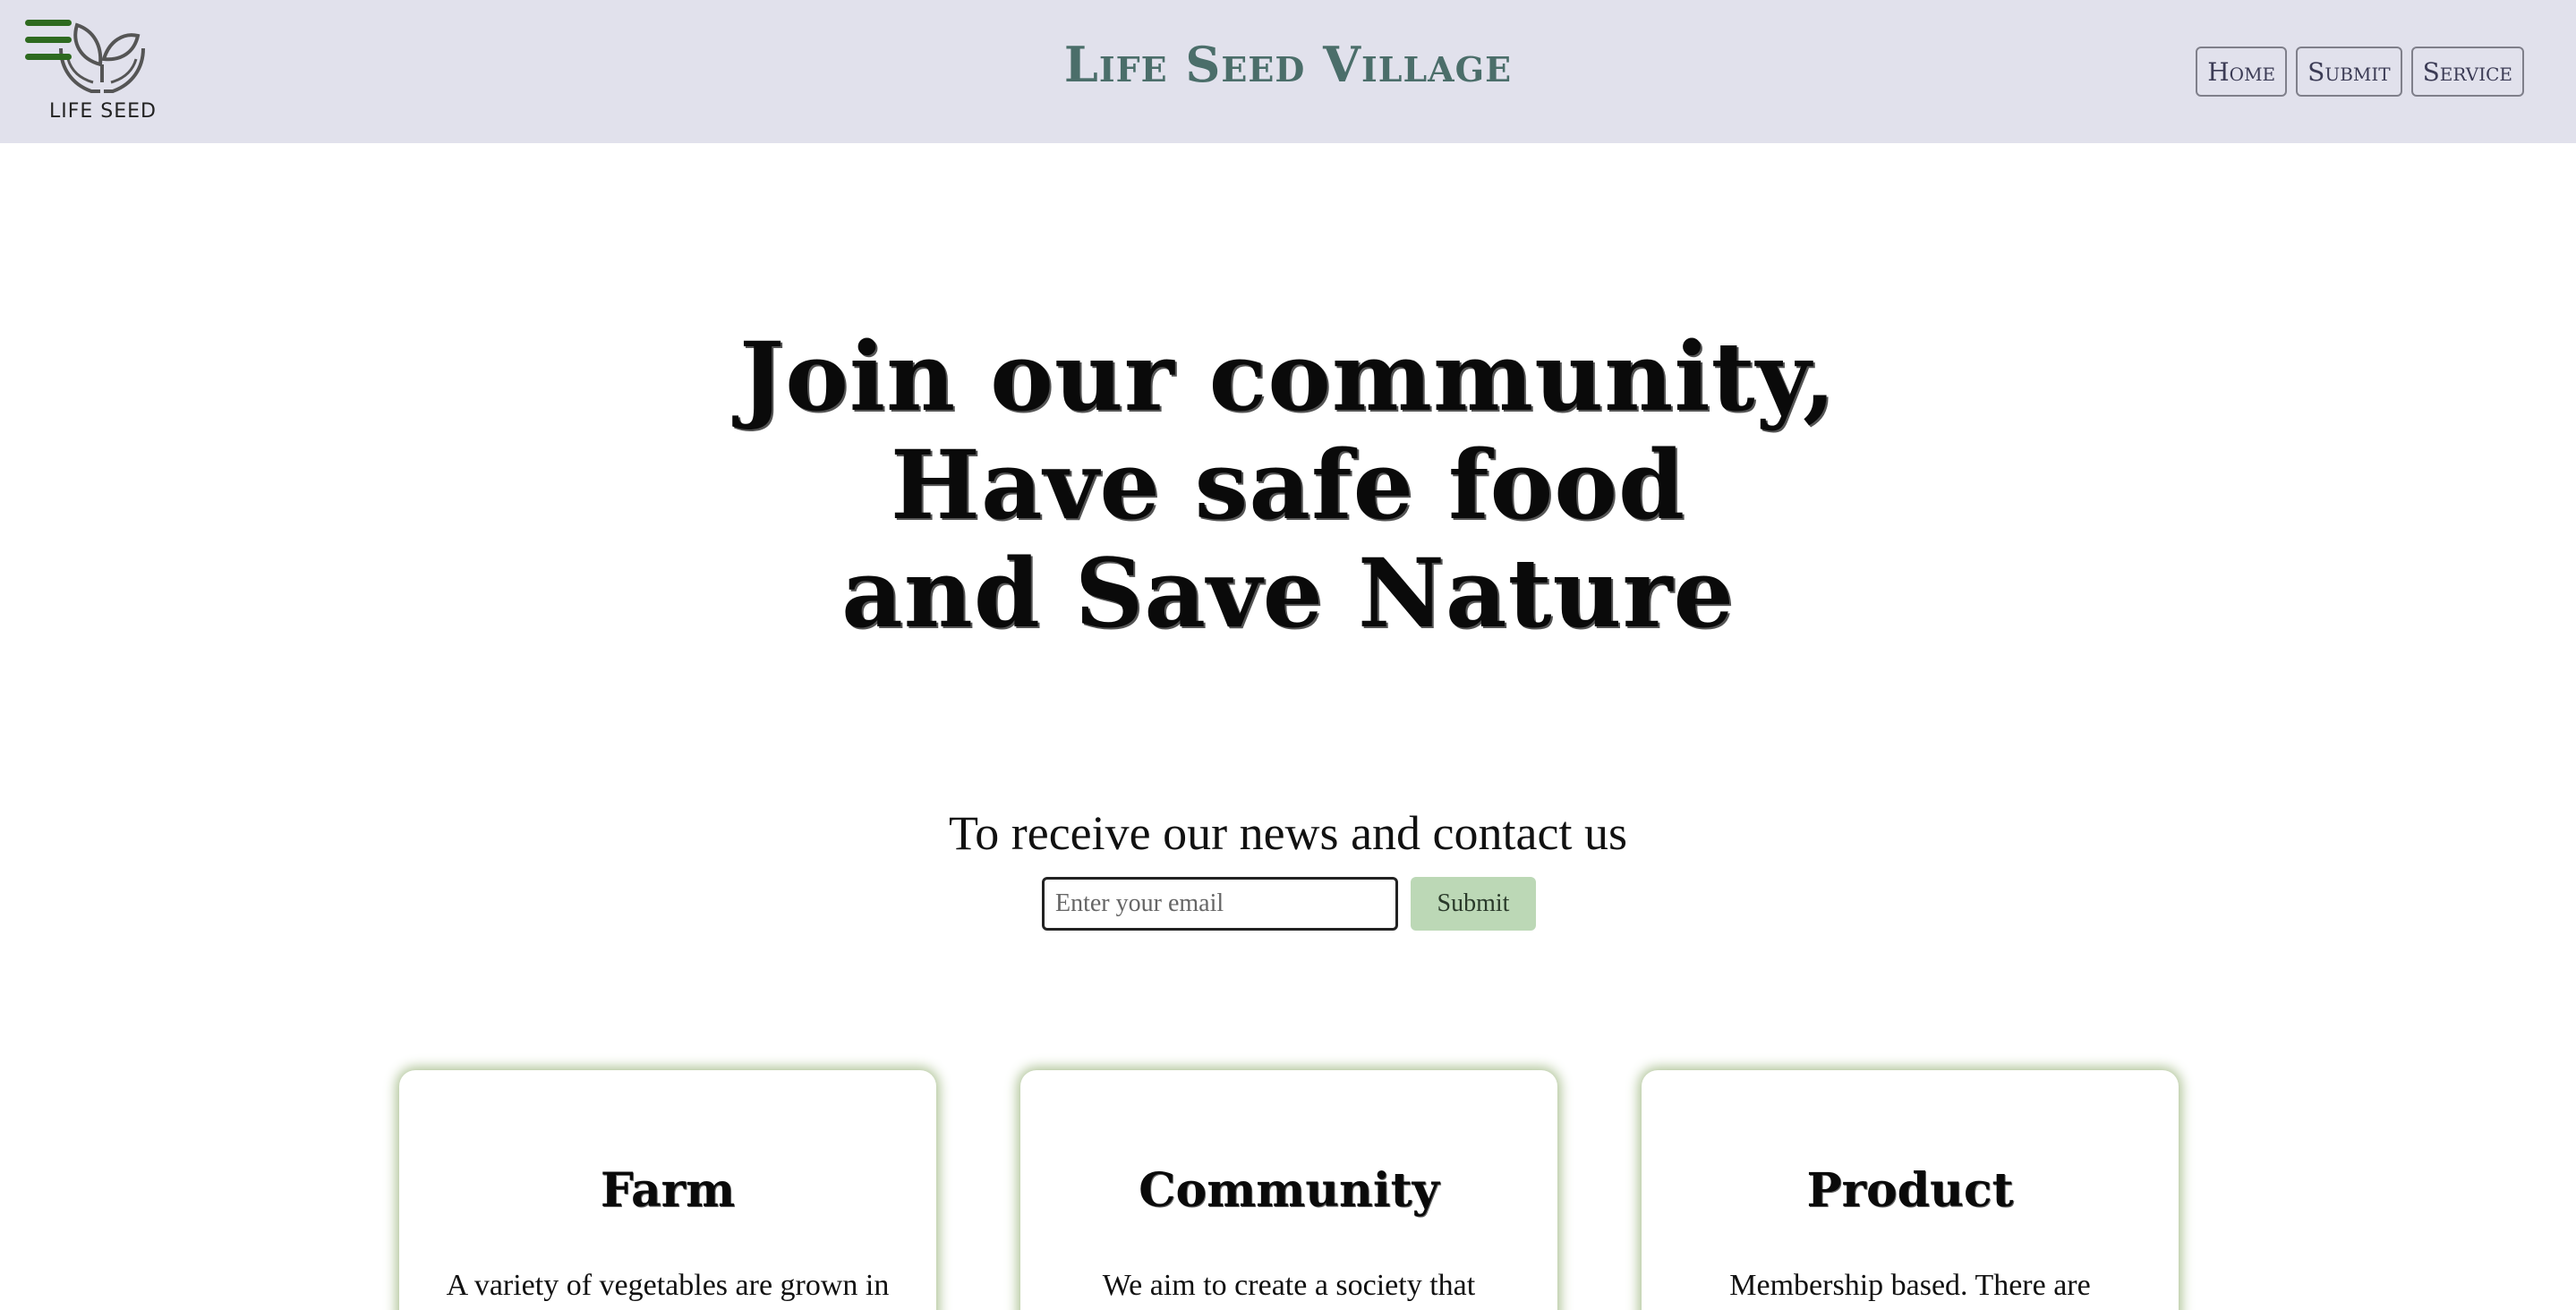  What do you see at coordinates (1288, 593) in the screenshot?
I see `hero-line-3: and Save Nature` at bounding box center [1288, 593].